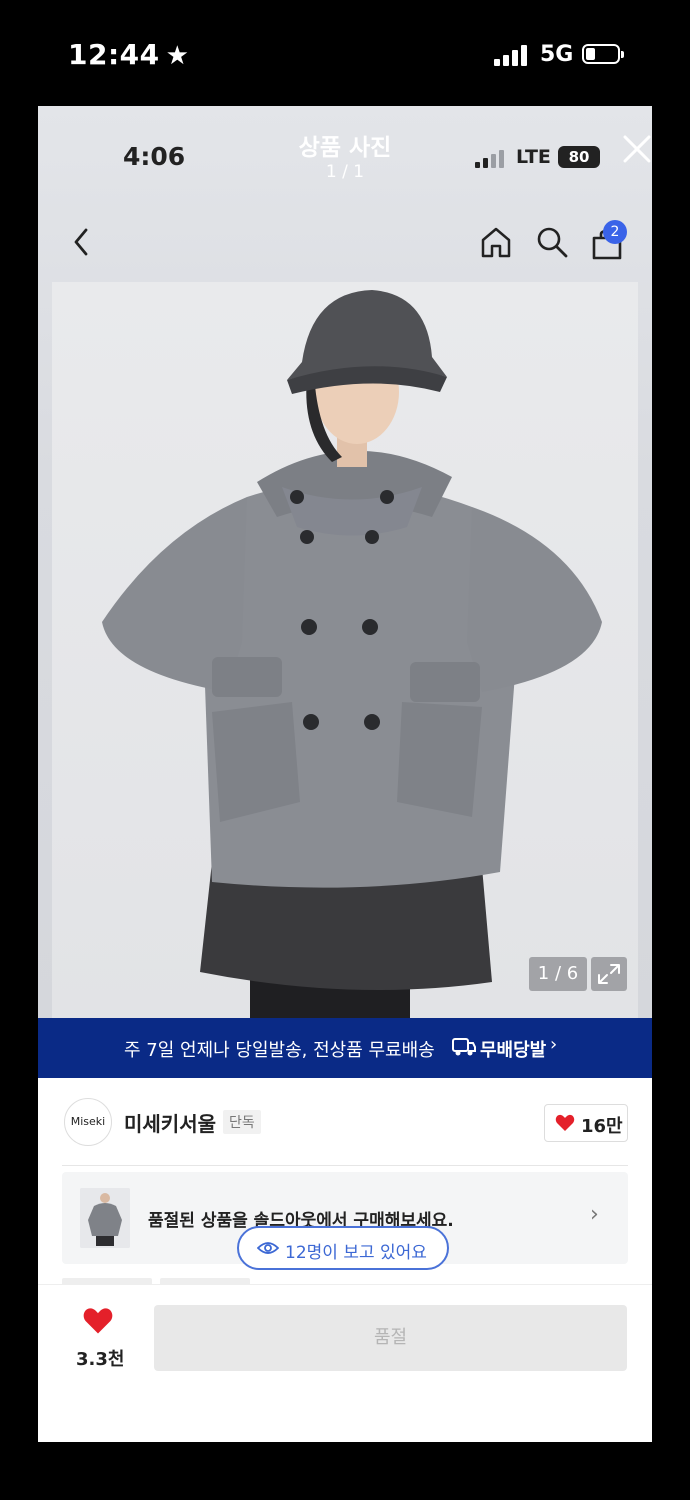  What do you see at coordinates (615, 232) in the screenshot?
I see `cart-count-badge: 2` at bounding box center [615, 232].